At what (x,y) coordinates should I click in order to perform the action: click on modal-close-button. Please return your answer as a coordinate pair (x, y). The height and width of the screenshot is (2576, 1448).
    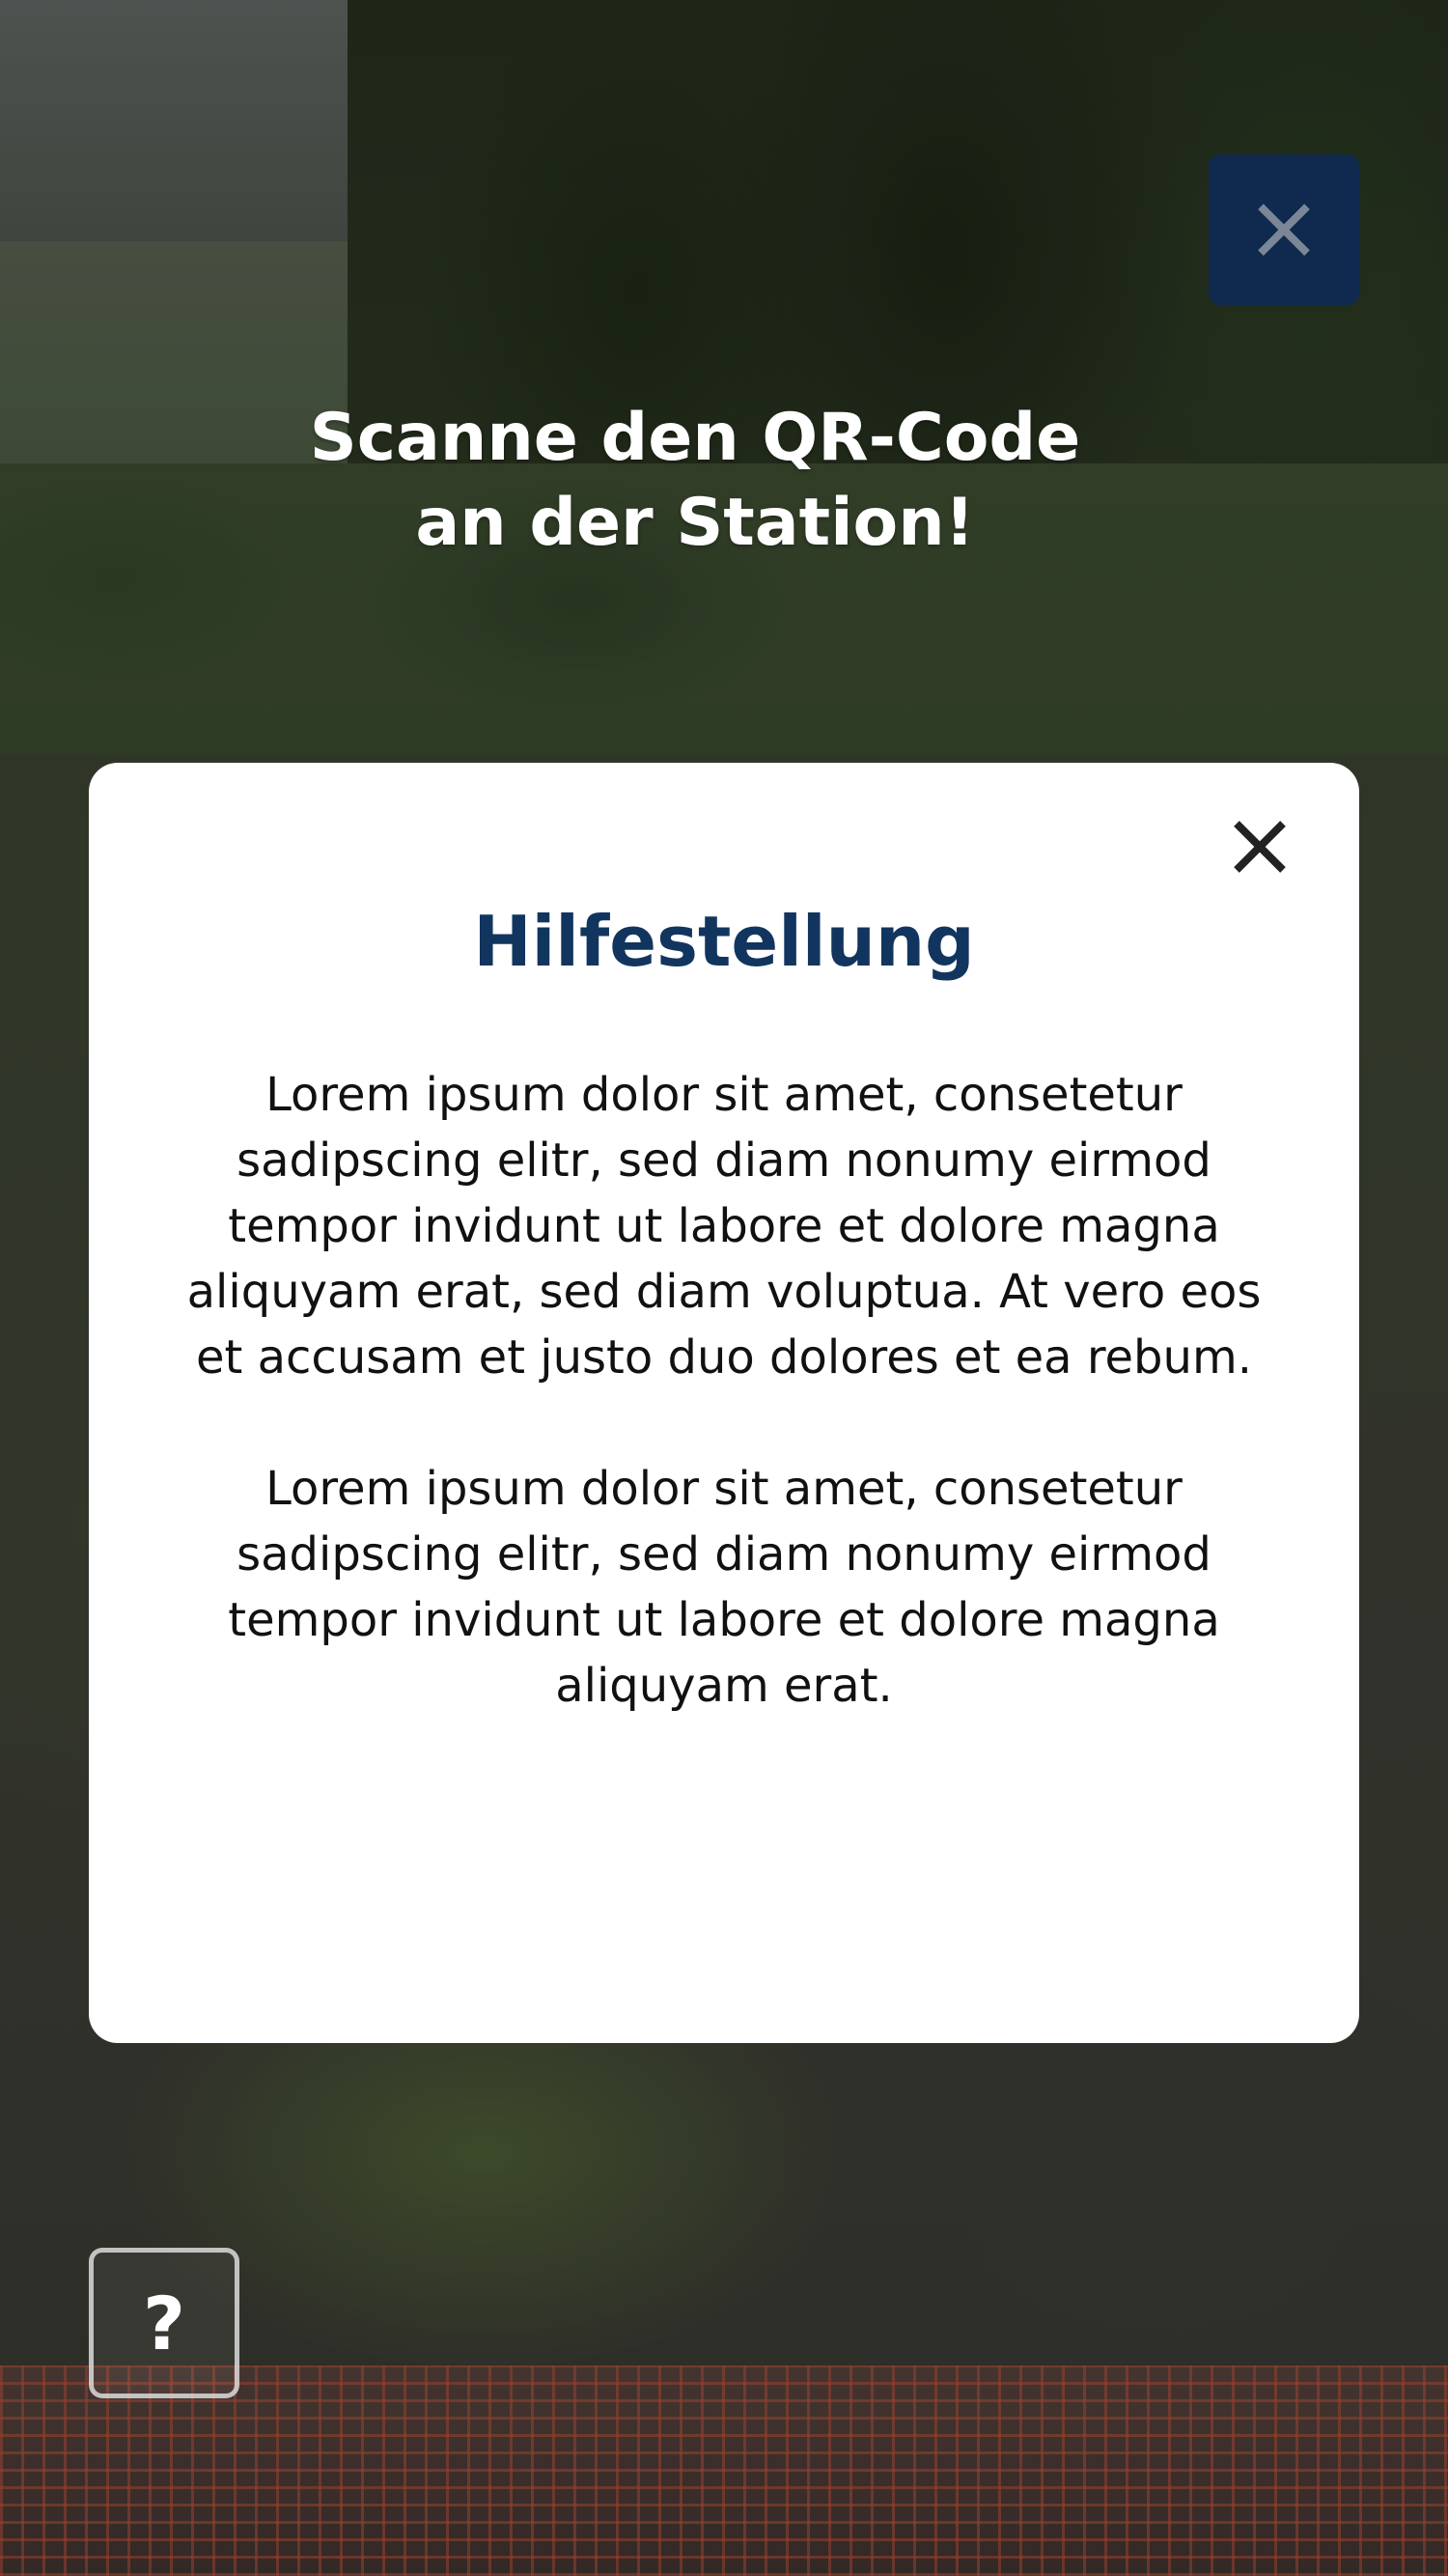
    Looking at the image, I should click on (1260, 847).